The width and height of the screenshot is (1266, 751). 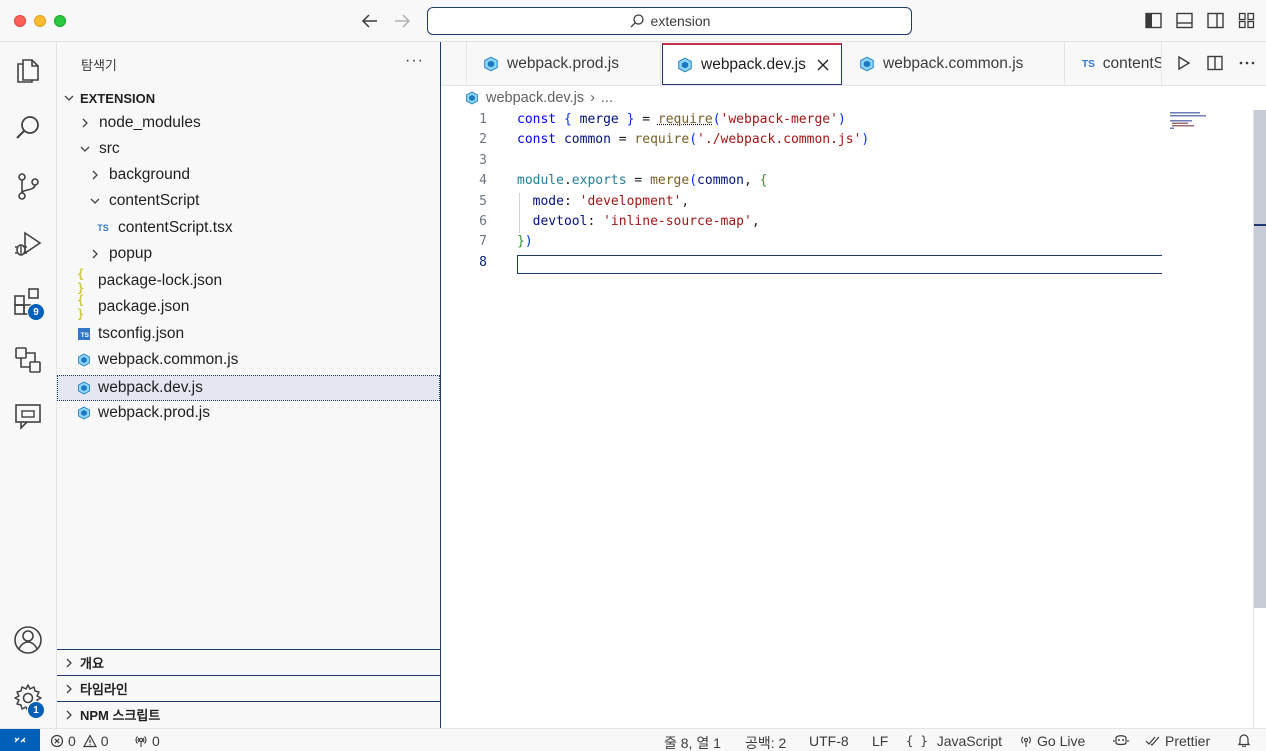 What do you see at coordinates (141, 333) in the screenshot?
I see `tree-item-label: tsconfig.json` at bounding box center [141, 333].